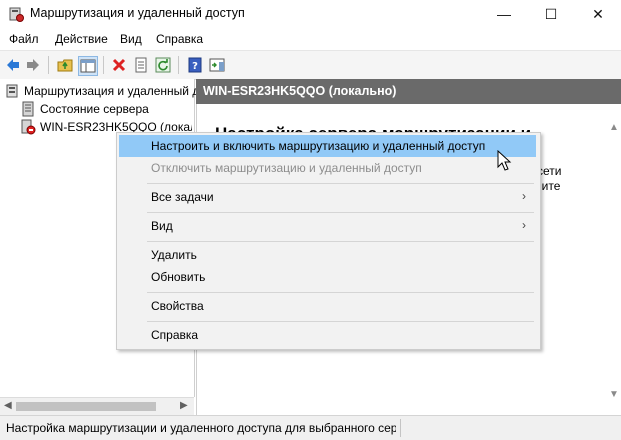 This screenshot has height=440, width=621. Describe the element at coordinates (614, 127) in the screenshot. I see `scroll-up-icon: ▲` at that location.